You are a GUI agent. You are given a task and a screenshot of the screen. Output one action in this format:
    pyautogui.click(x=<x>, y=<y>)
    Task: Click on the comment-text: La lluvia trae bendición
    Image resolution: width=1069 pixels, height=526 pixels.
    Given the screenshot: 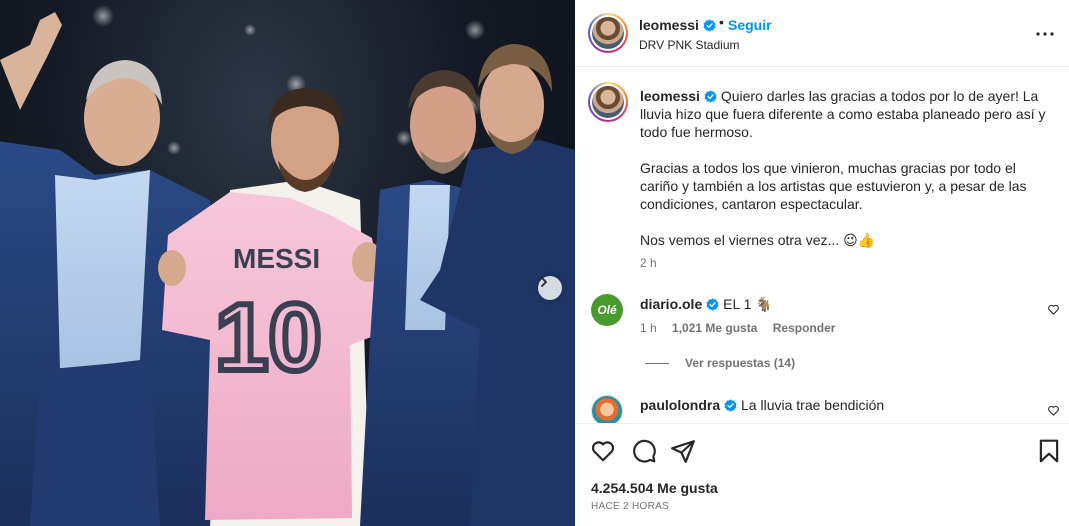 What is the action you would take?
    pyautogui.click(x=813, y=405)
    